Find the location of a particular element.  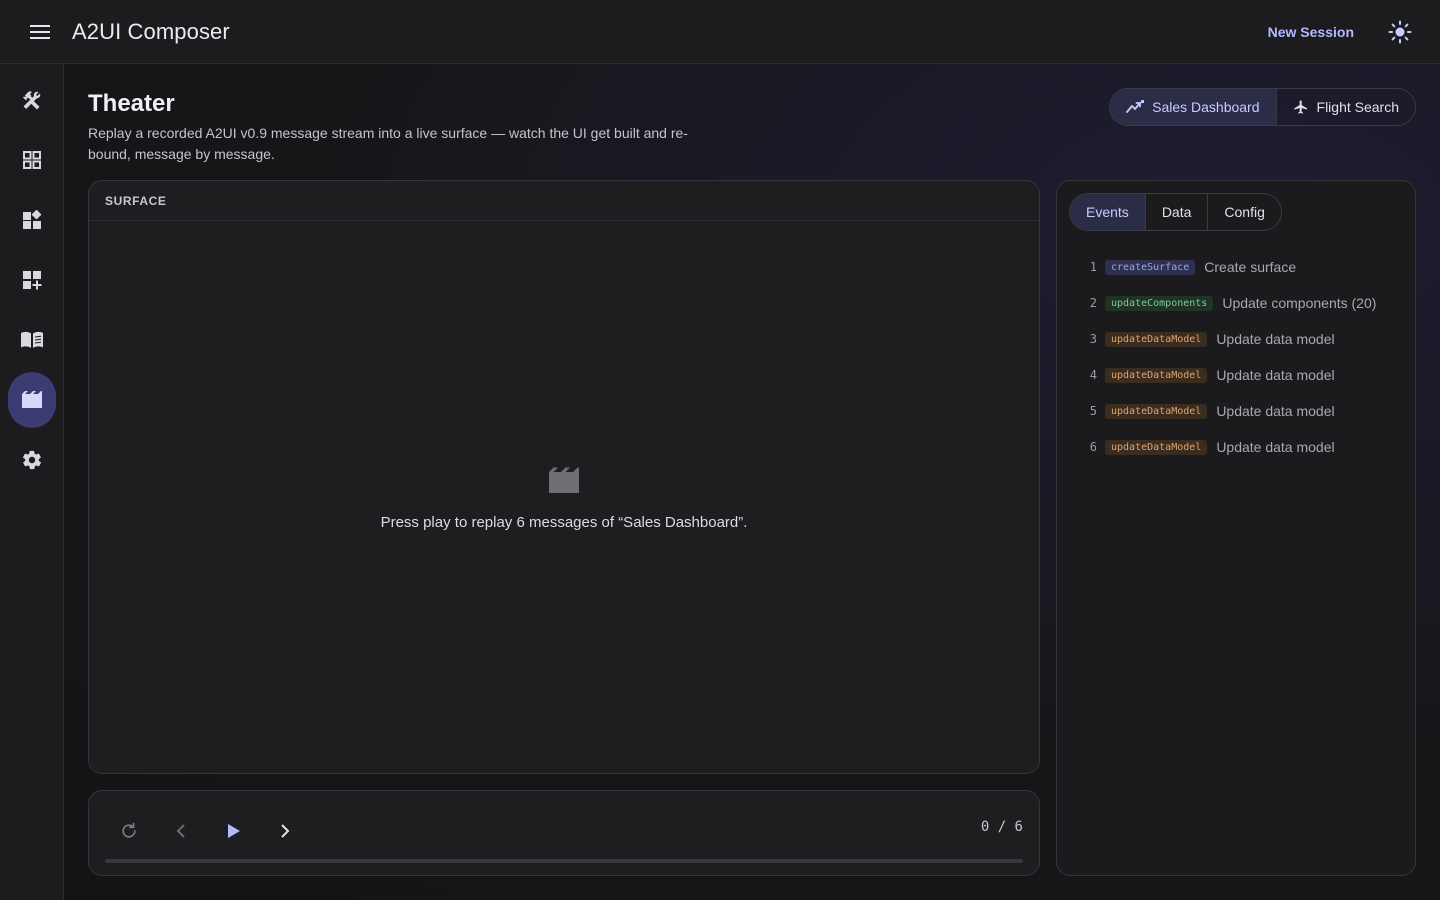

event-number: 6 is located at coordinates (1093, 447).